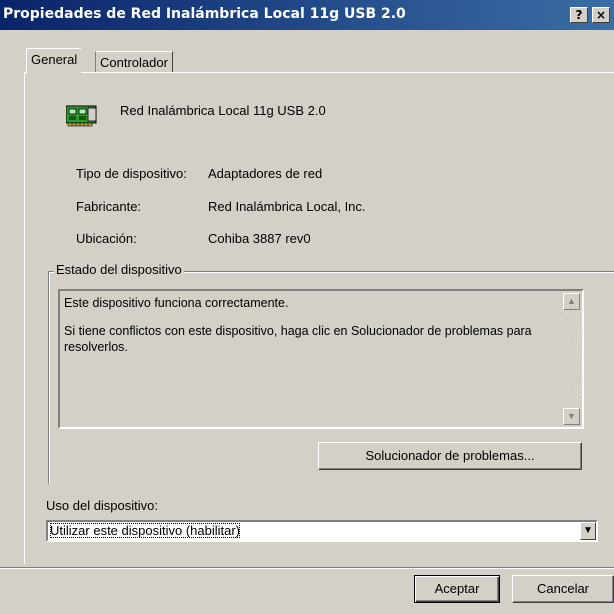 This screenshot has width=614, height=614. I want to click on device-usage-value: Utilizar este dispositivo (habilitar), so click(145, 530).